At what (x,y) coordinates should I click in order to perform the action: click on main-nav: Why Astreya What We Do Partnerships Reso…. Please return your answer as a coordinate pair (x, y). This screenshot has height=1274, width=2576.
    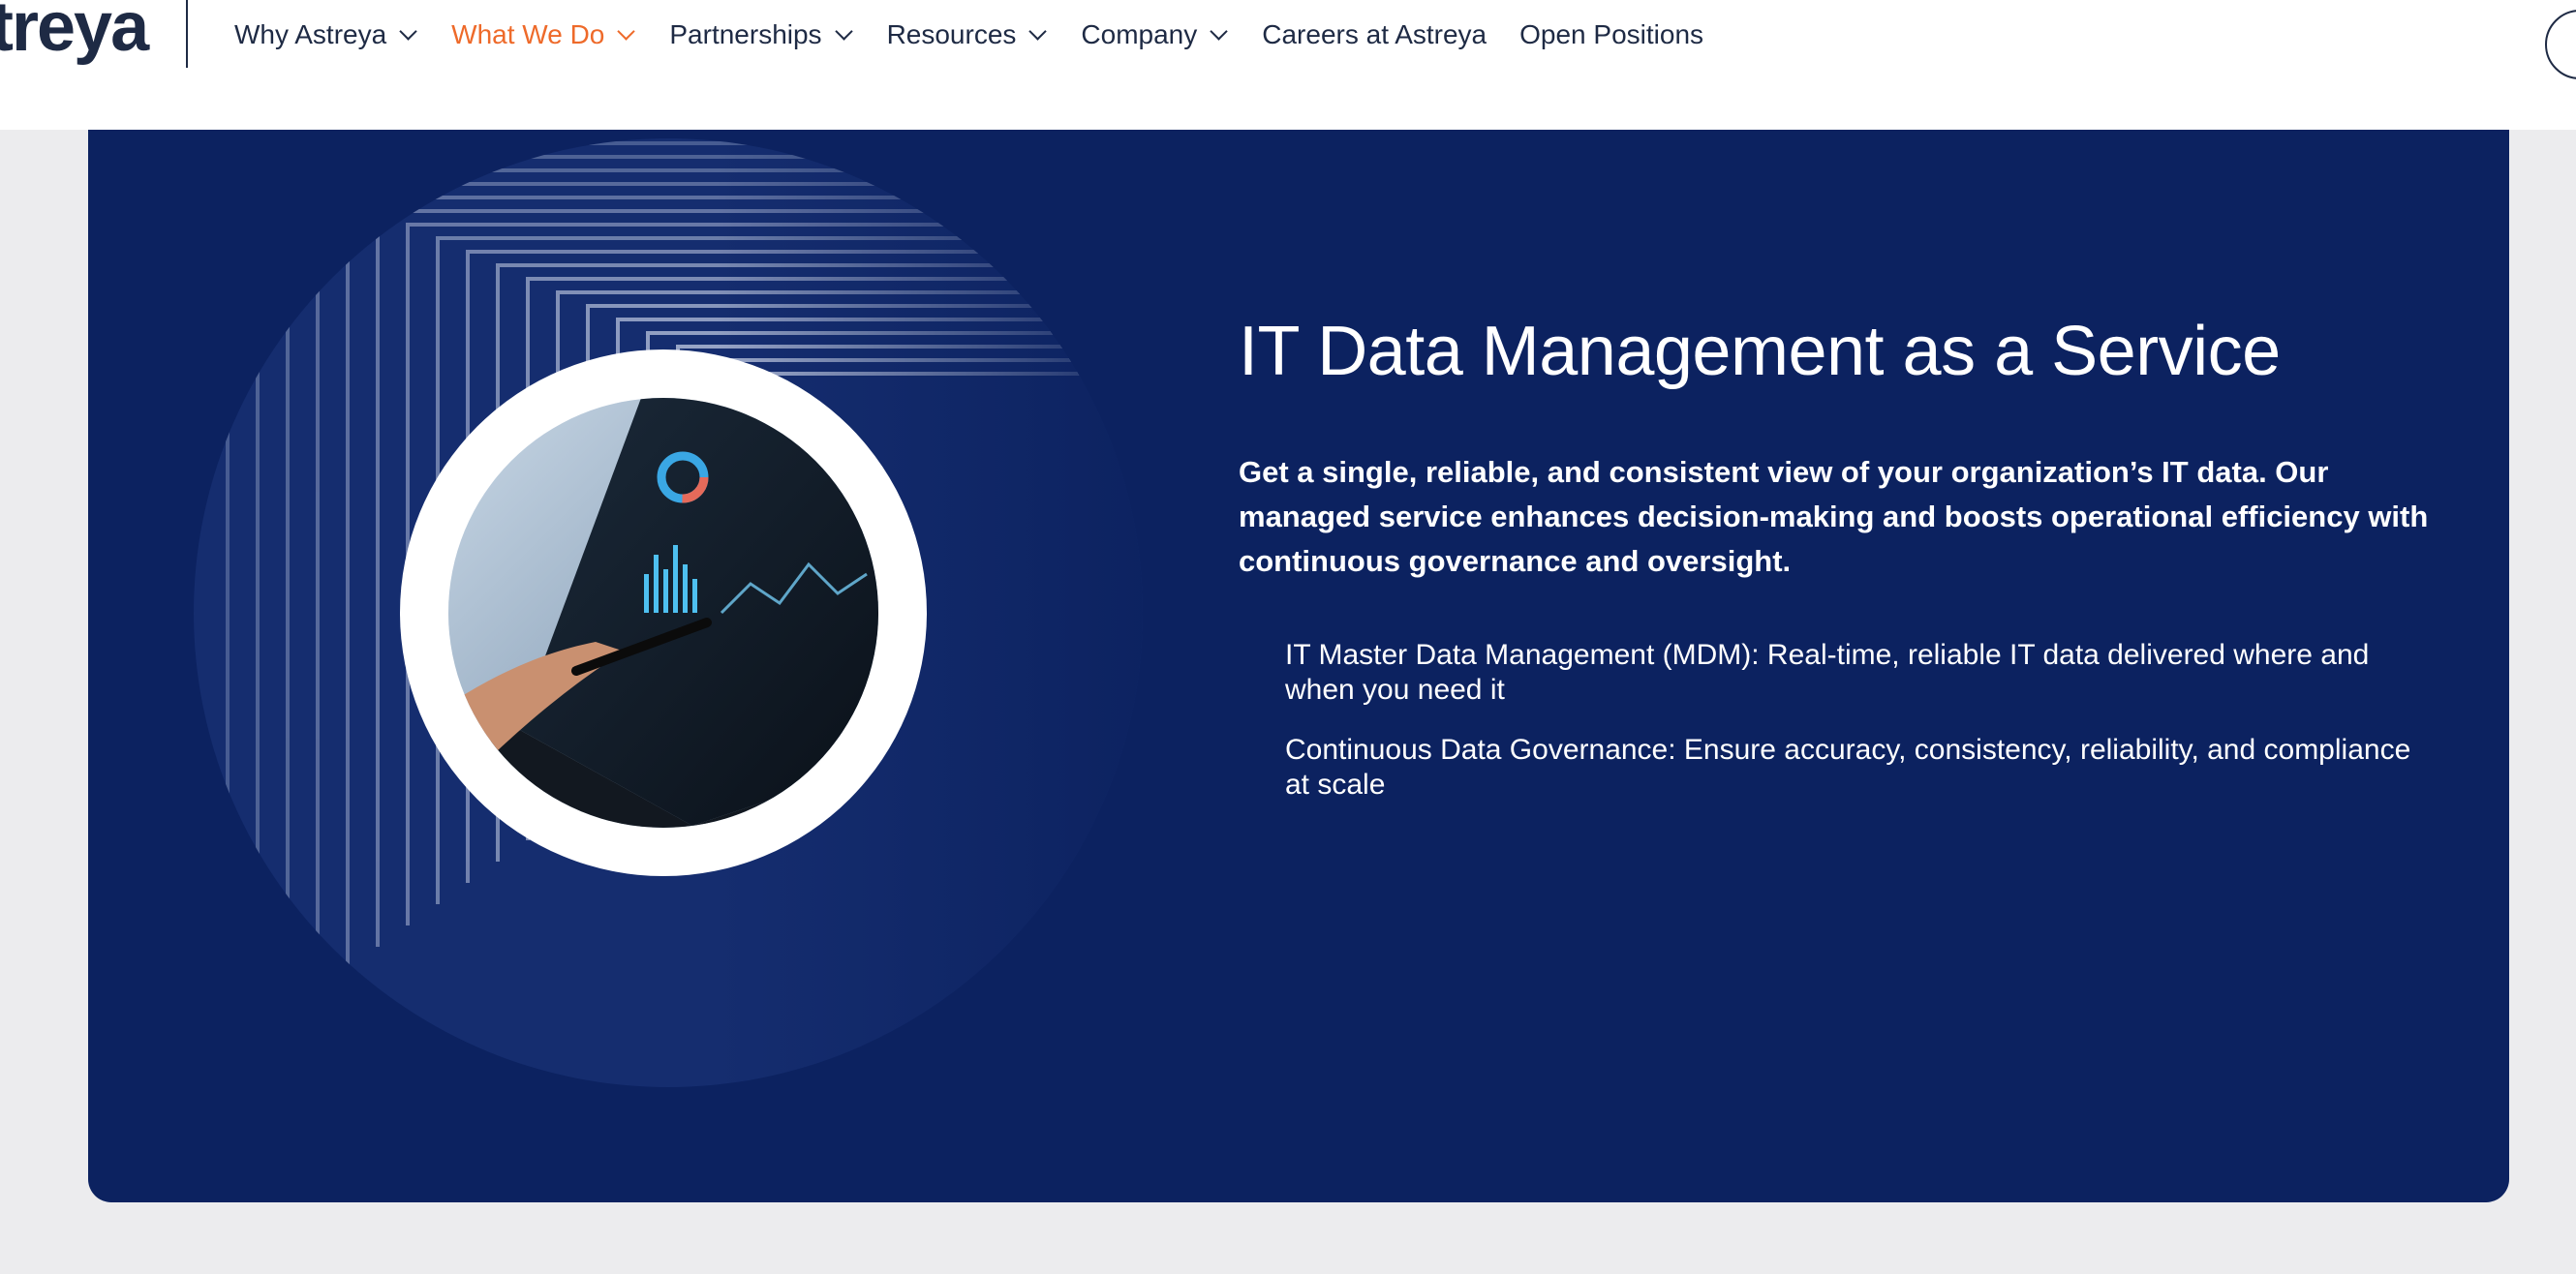
    Looking at the image, I should click on (985, 35).